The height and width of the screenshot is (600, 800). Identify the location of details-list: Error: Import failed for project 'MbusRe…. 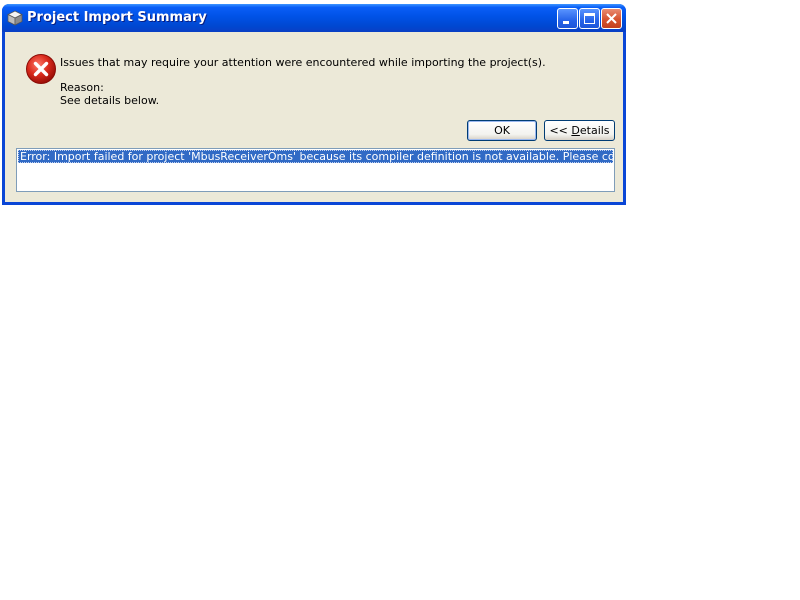
(315, 170).